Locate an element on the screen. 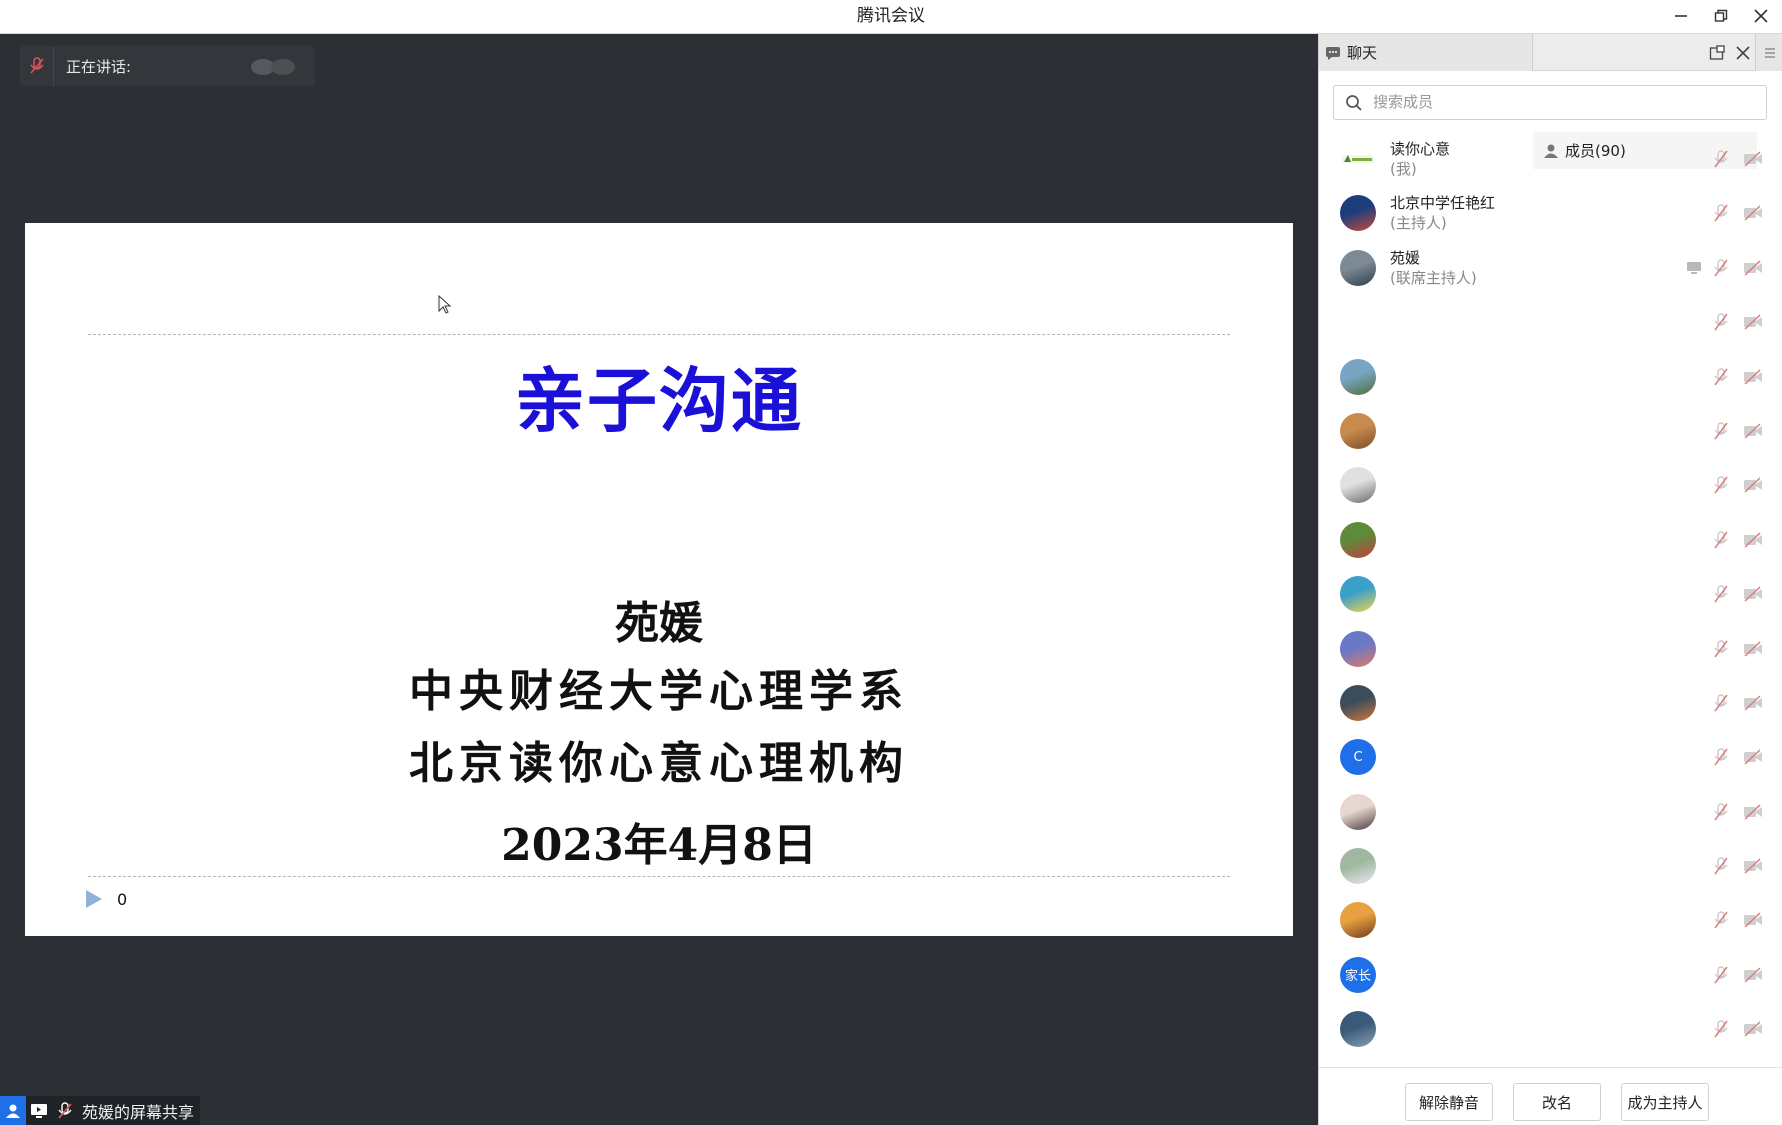  rename-button: 改名 is located at coordinates (1557, 1102).